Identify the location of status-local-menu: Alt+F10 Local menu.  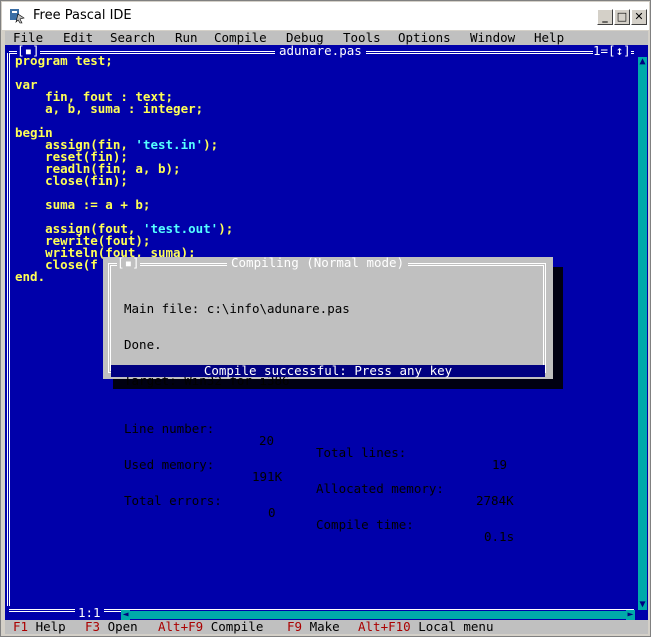
(425, 627).